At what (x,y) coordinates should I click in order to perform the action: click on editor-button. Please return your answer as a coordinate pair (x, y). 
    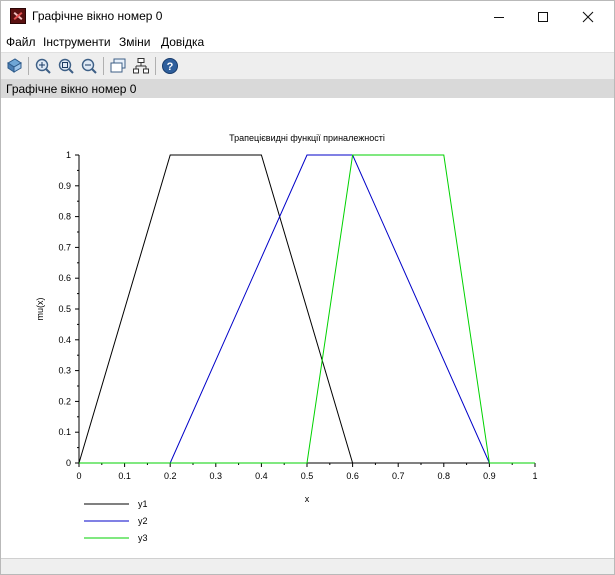
    Looking at the image, I should click on (141, 66).